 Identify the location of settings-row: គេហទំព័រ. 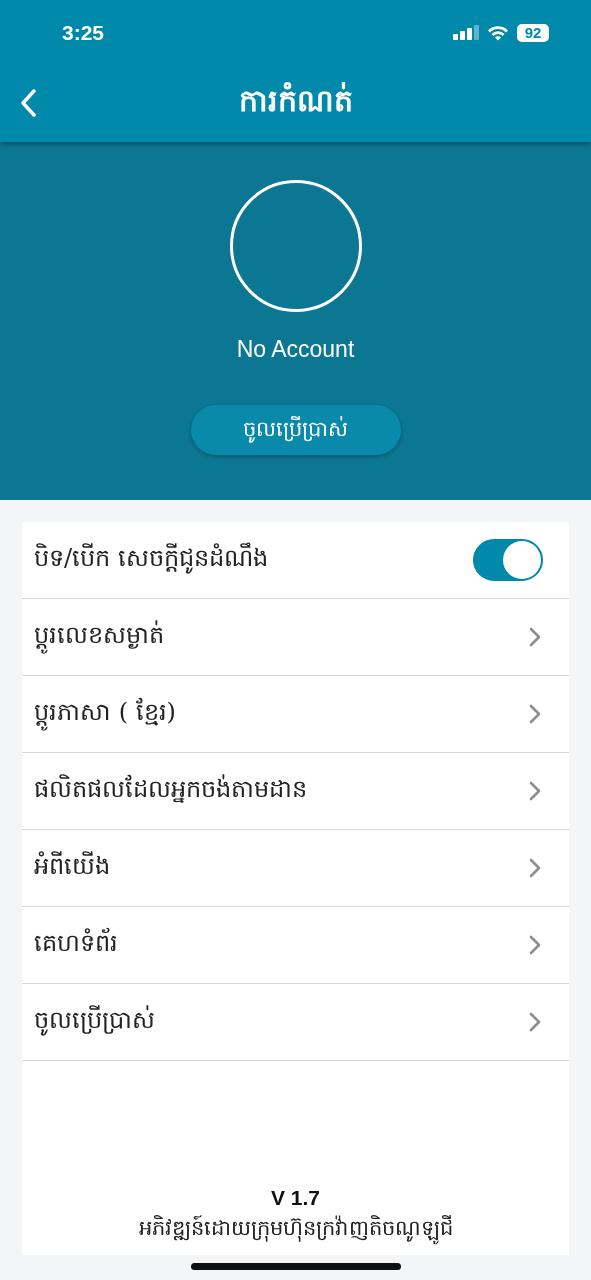
(295, 945).